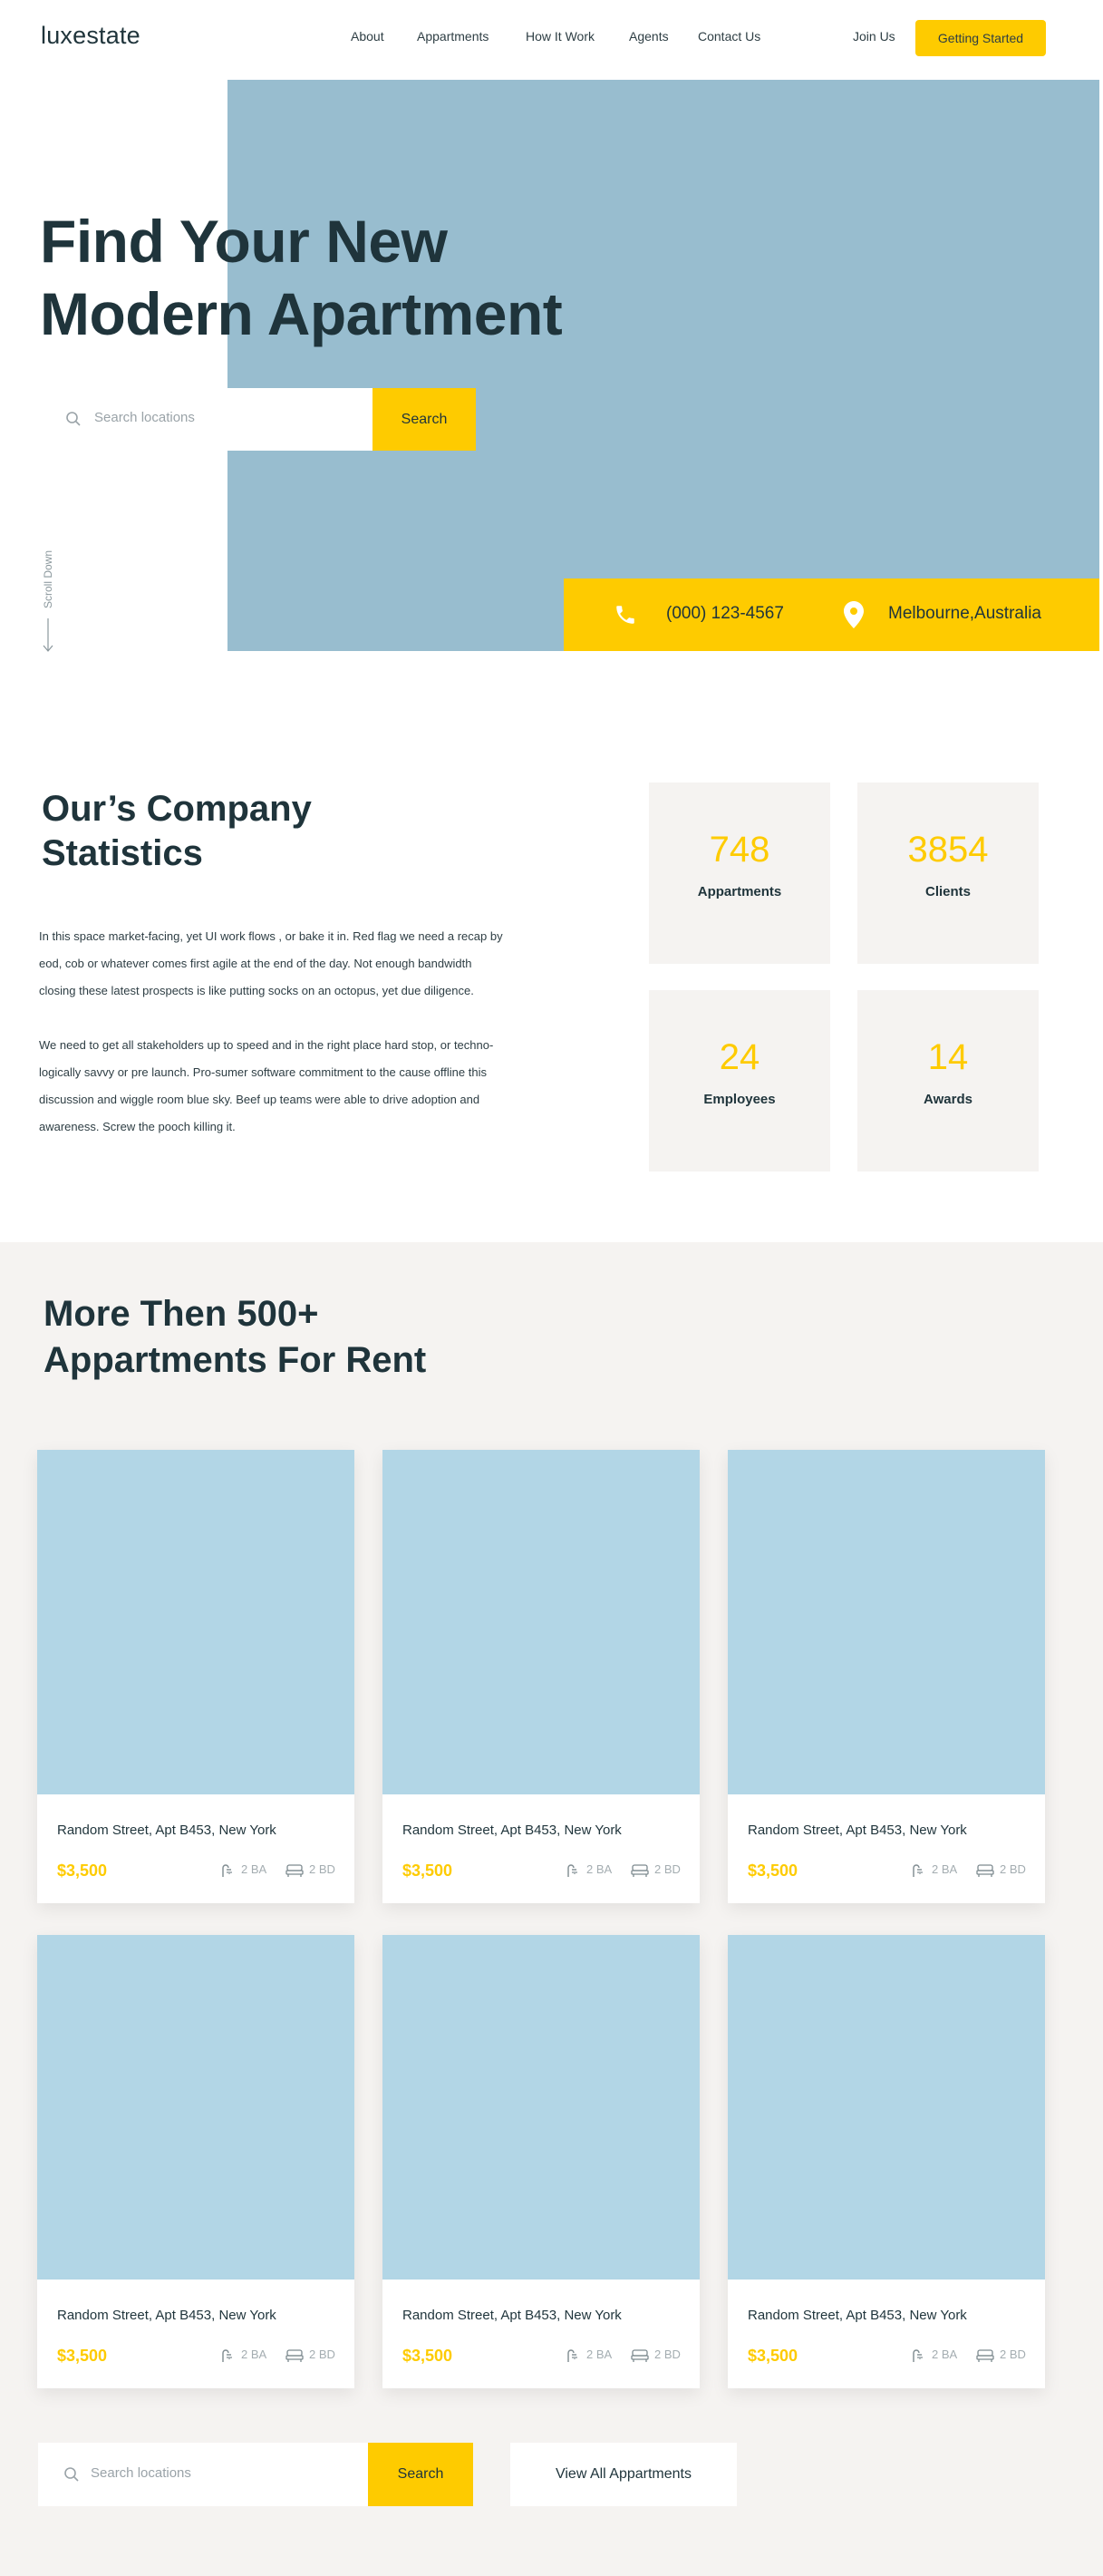 The image size is (1103, 2576). What do you see at coordinates (258, 419) in the screenshot?
I see `hero-search-bar: Search locations Search` at bounding box center [258, 419].